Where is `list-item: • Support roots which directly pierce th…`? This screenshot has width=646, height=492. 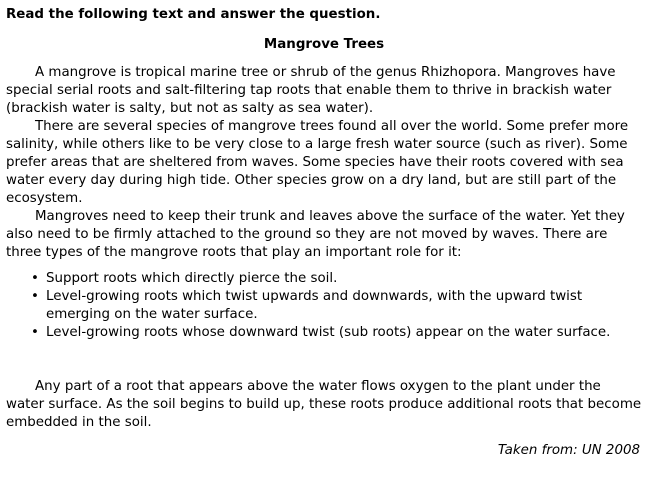
list-item: • Support roots which directly pierce th… is located at coordinates (336, 279).